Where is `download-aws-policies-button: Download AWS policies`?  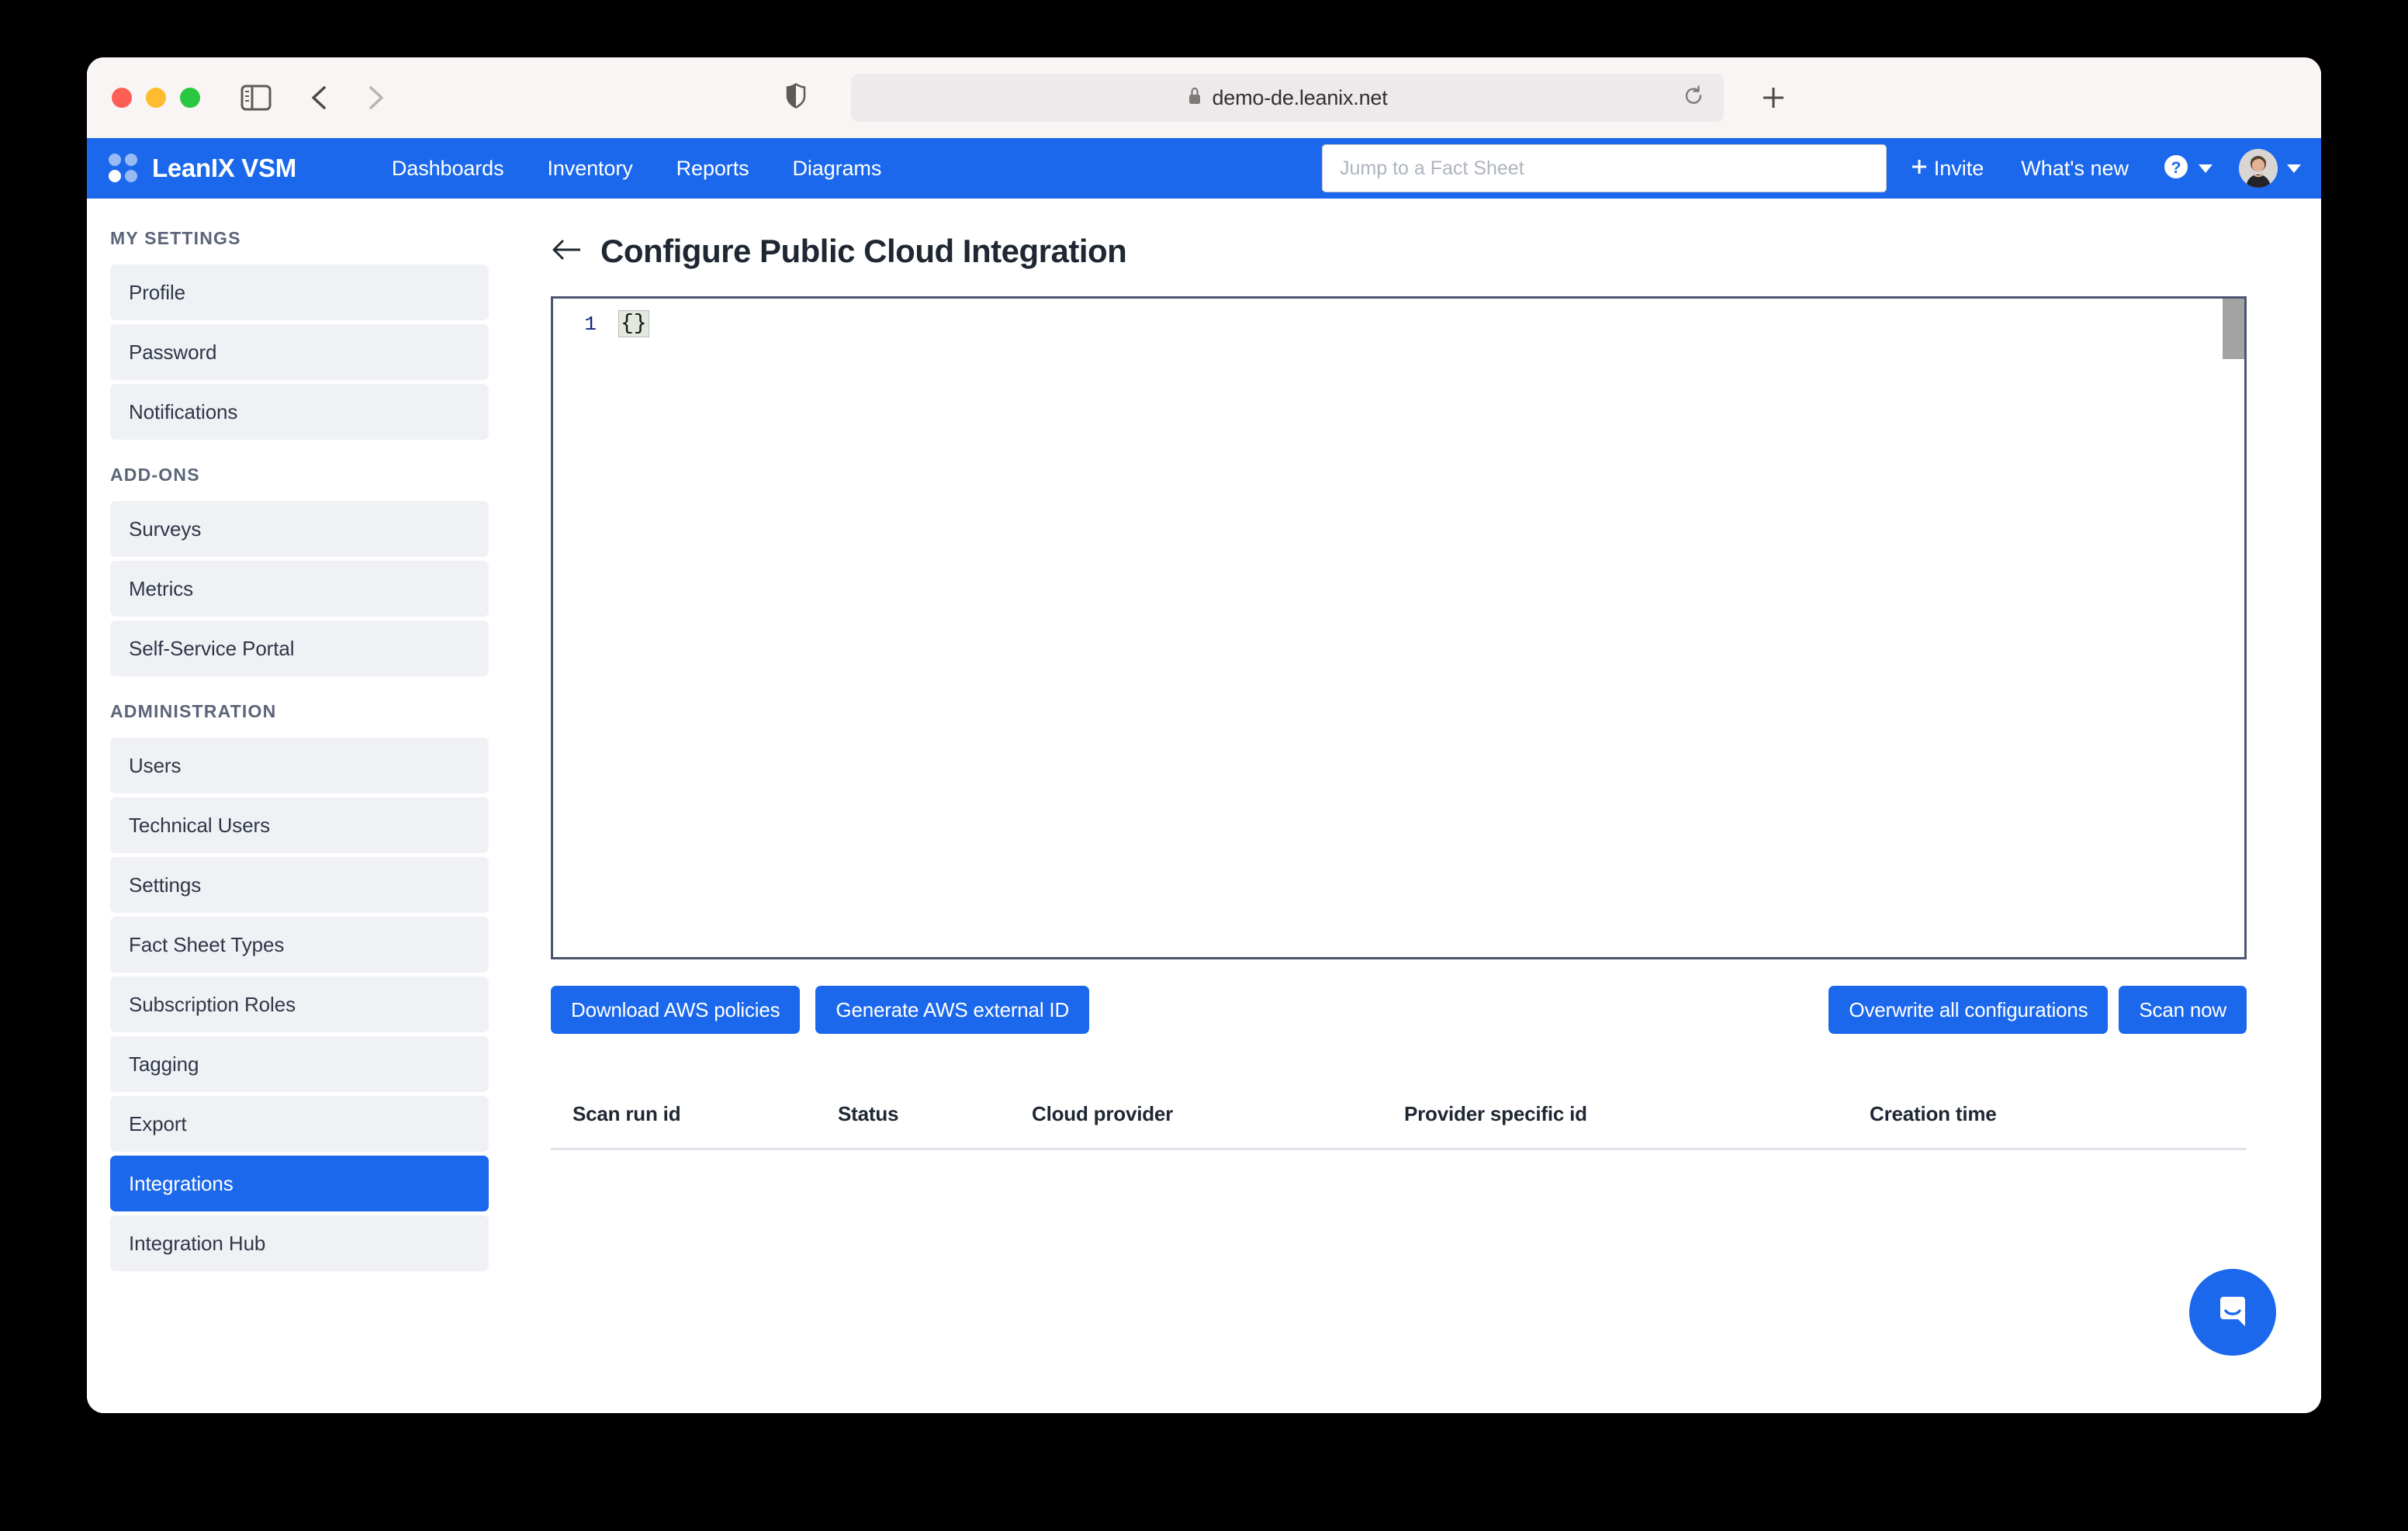 download-aws-policies-button: Download AWS policies is located at coordinates (676, 1010).